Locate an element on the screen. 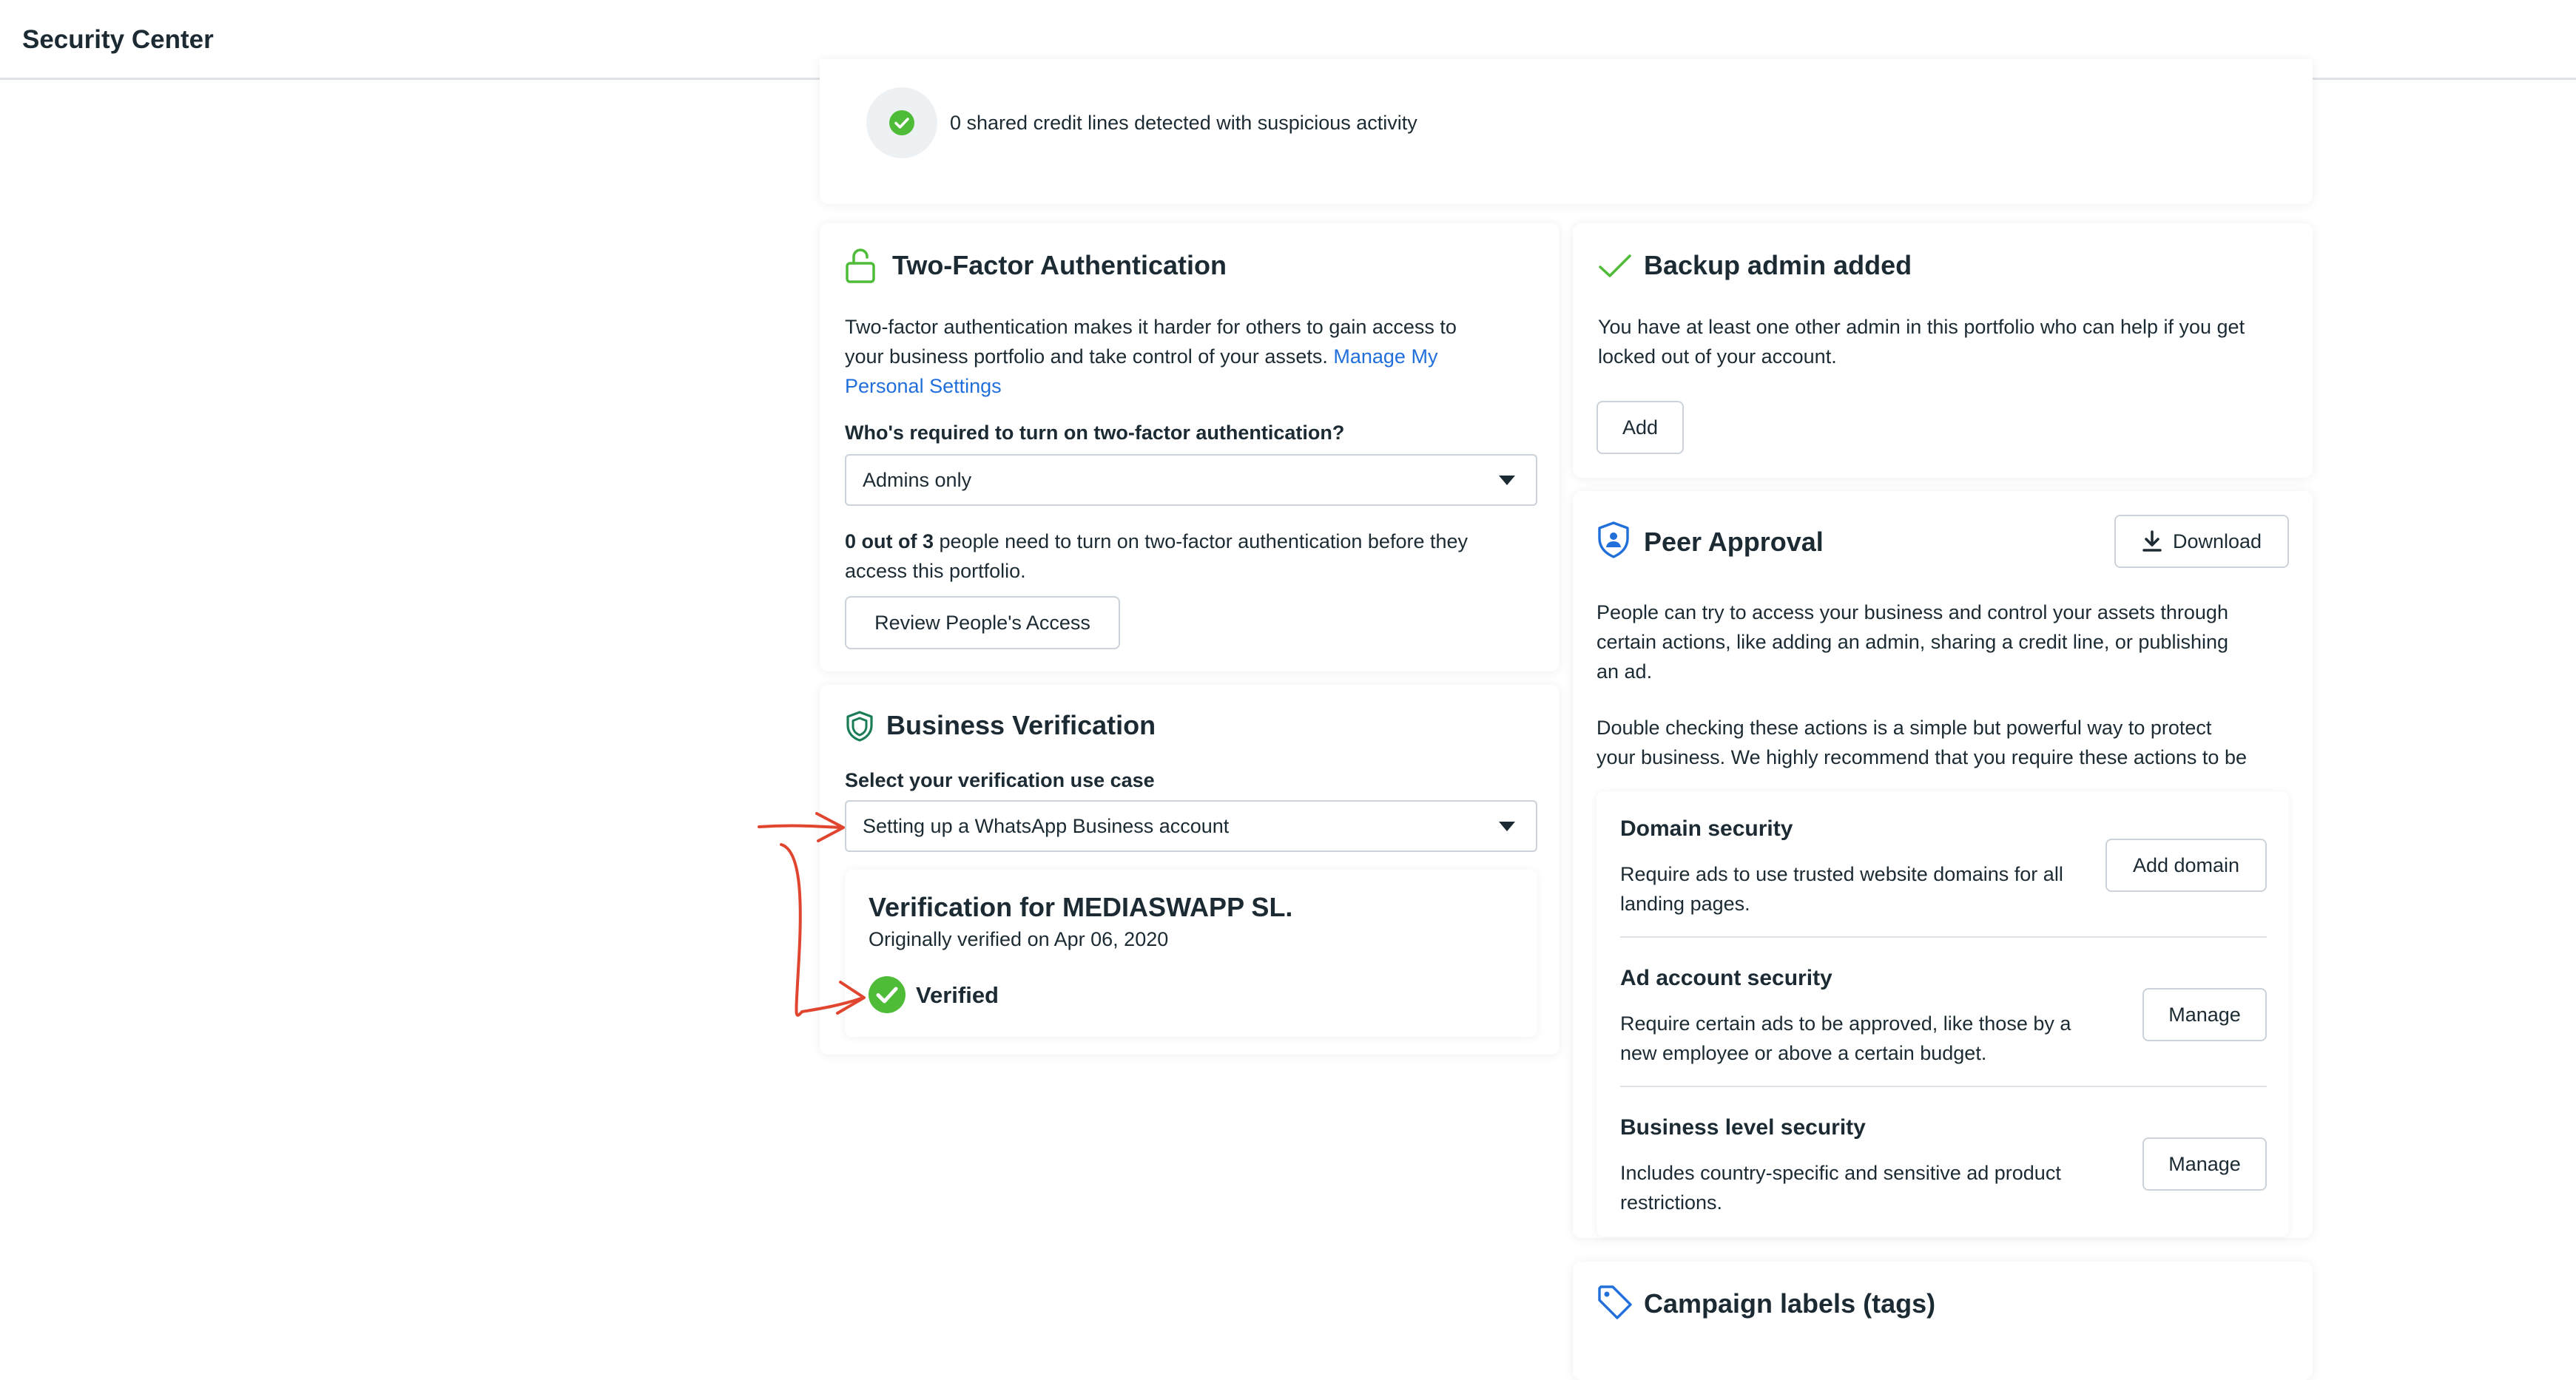  business-level-manage-button: Manage is located at coordinates (2204, 1164).